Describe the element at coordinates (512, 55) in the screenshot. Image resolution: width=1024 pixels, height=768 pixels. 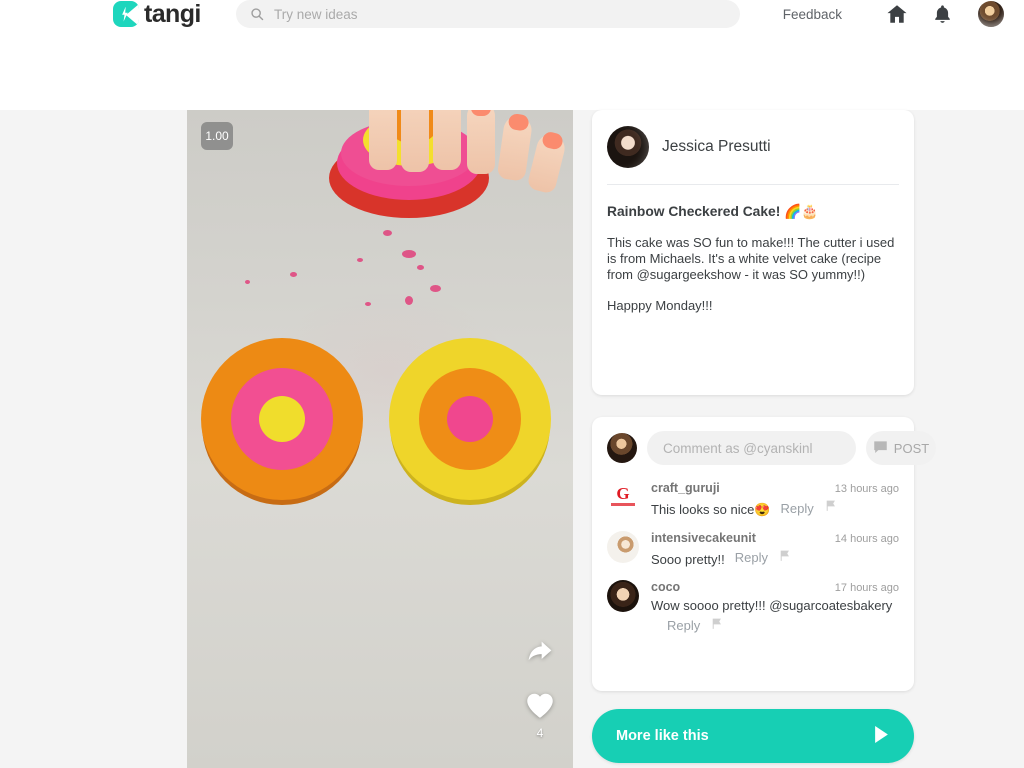
I see `app-header: tangi Feedback` at that location.